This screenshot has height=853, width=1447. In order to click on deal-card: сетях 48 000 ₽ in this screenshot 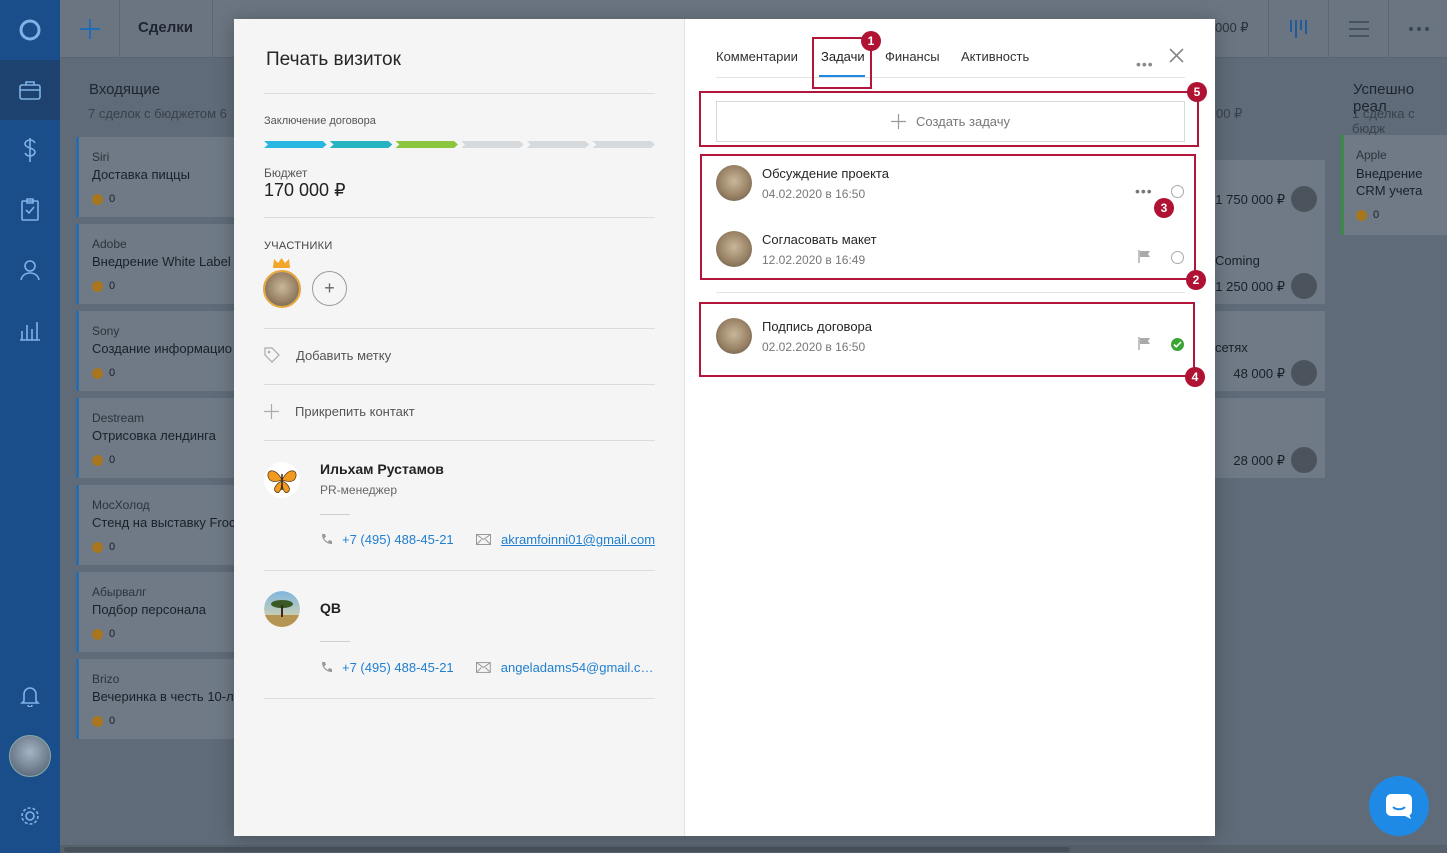, I will do `click(1270, 351)`.